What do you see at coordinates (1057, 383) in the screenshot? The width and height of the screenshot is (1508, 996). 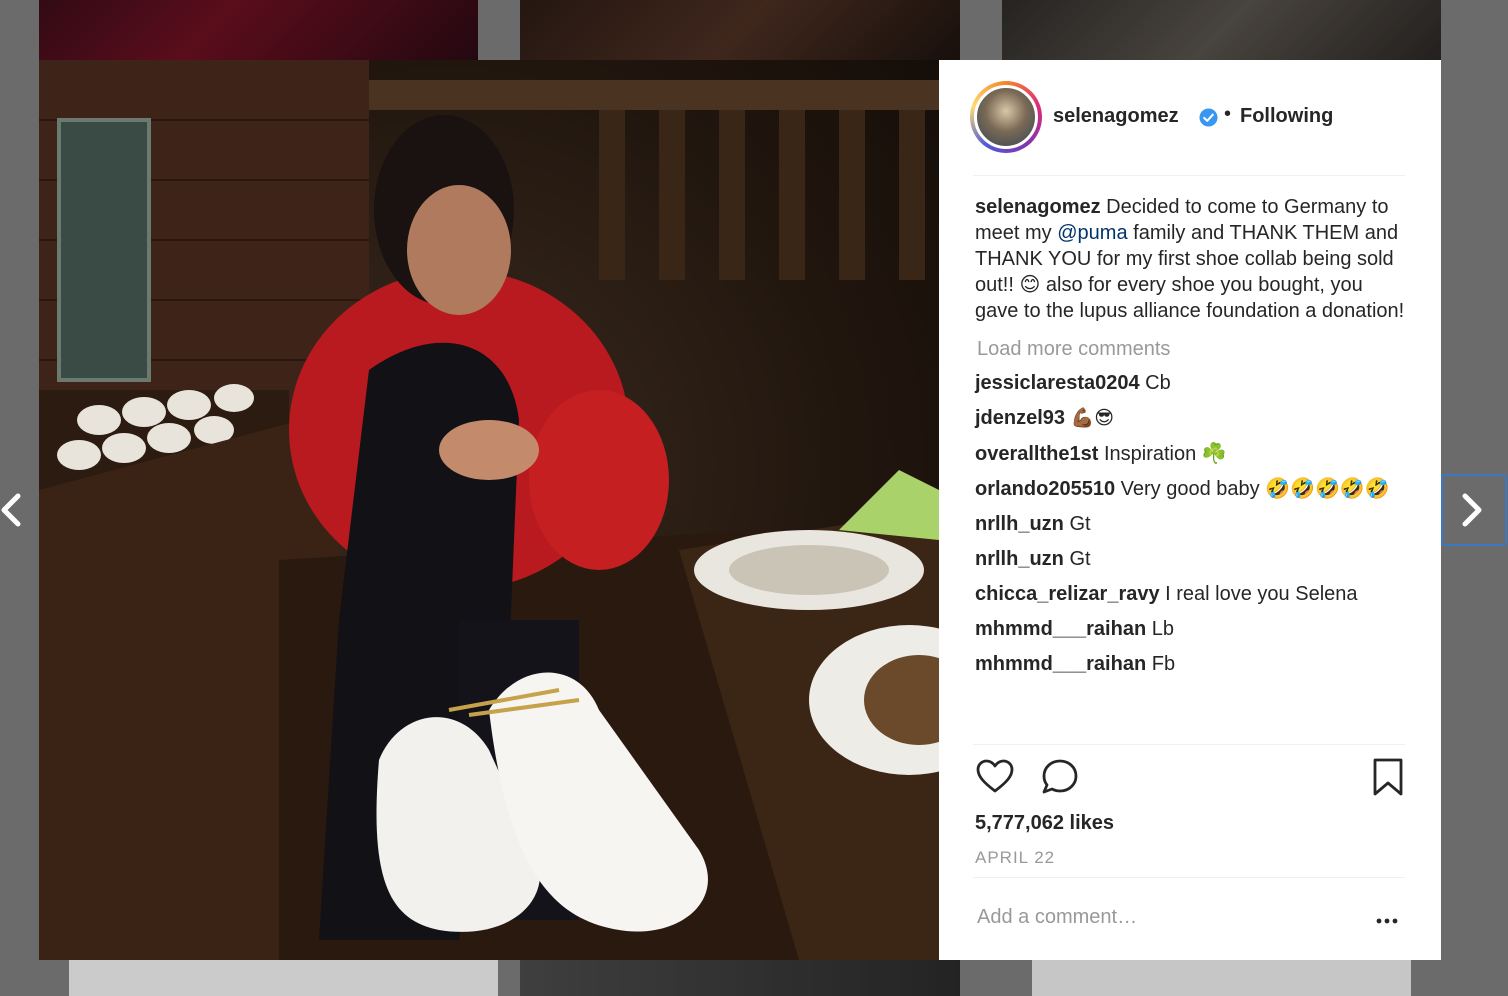 I see `comment-username: jessiclaresta0204` at bounding box center [1057, 383].